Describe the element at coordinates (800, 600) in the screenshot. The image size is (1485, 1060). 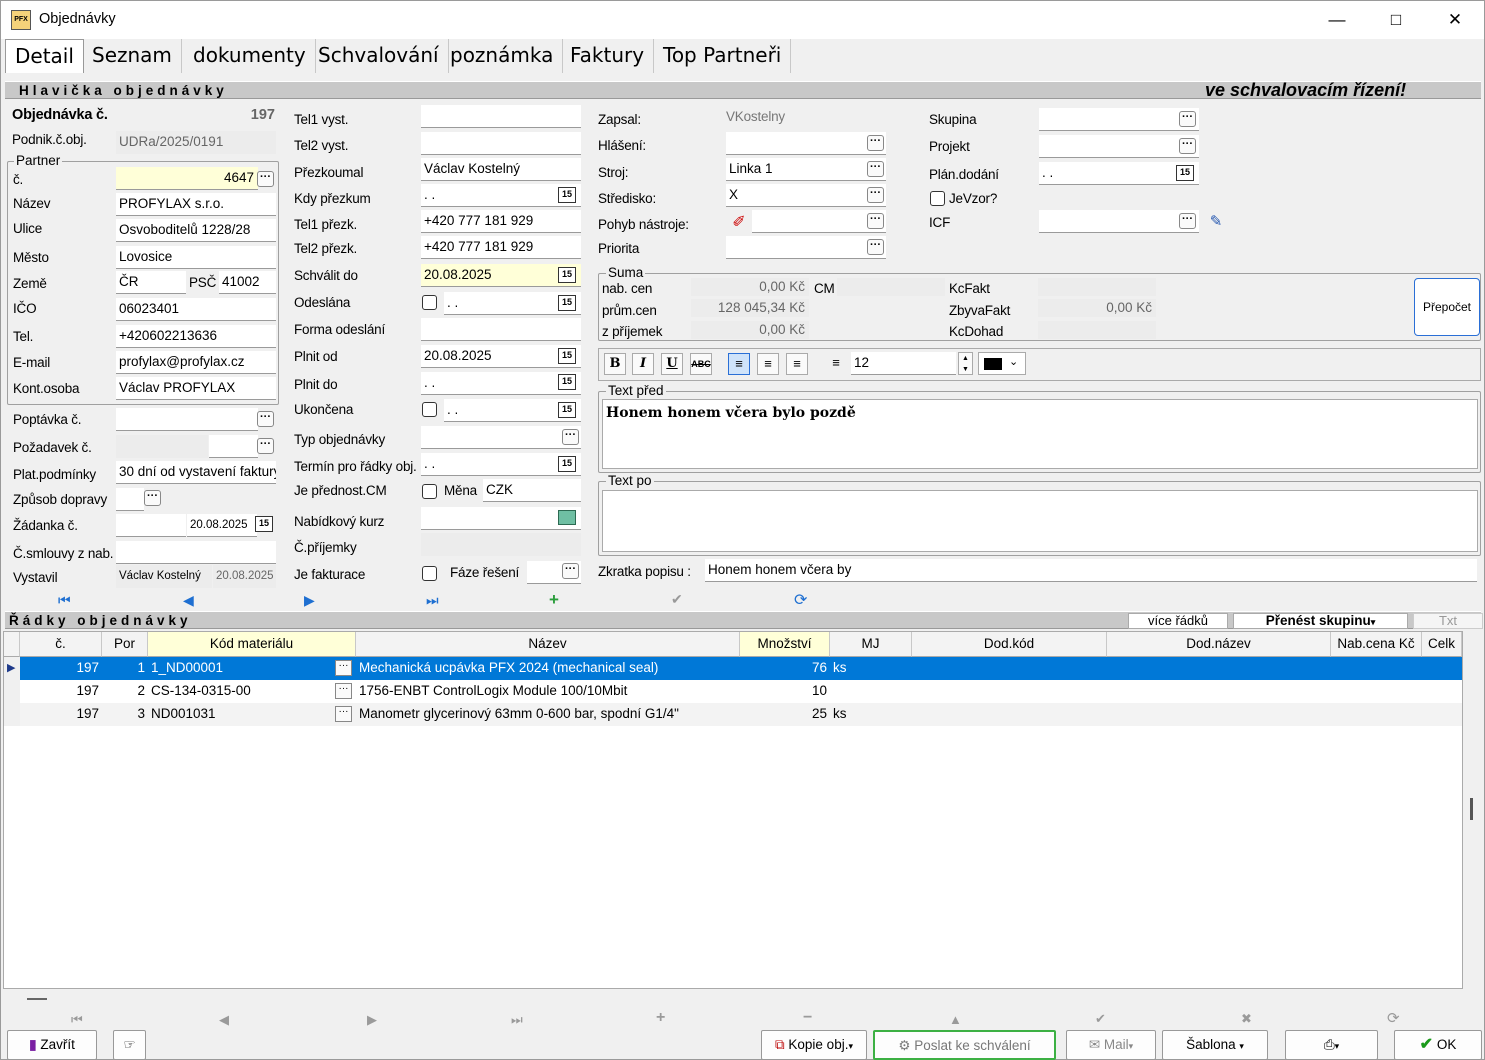
I see `refresh-icon: ⟳` at that location.